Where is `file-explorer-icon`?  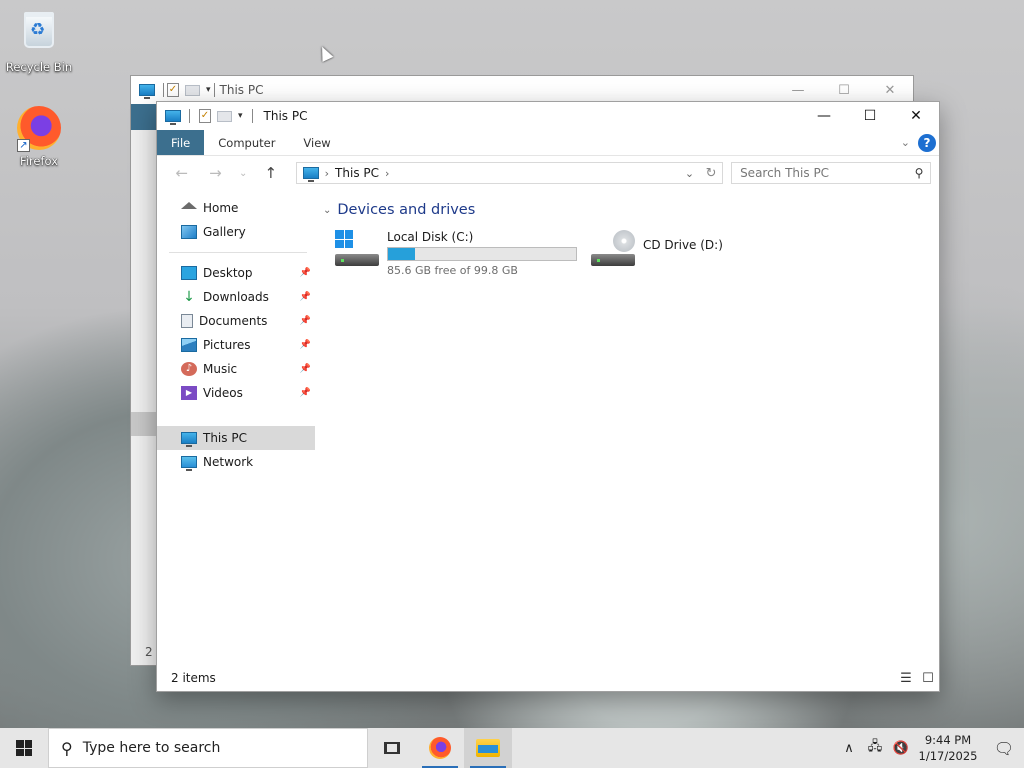
file-explorer-icon is located at coordinates (488, 748).